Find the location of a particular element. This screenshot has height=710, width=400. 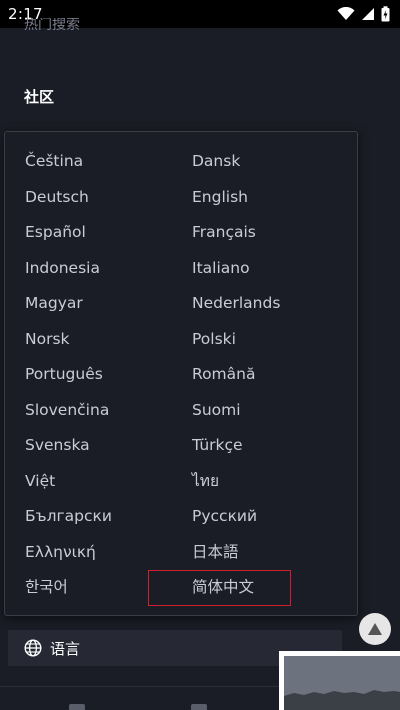

scroll-to-top-button is located at coordinates (375, 629).